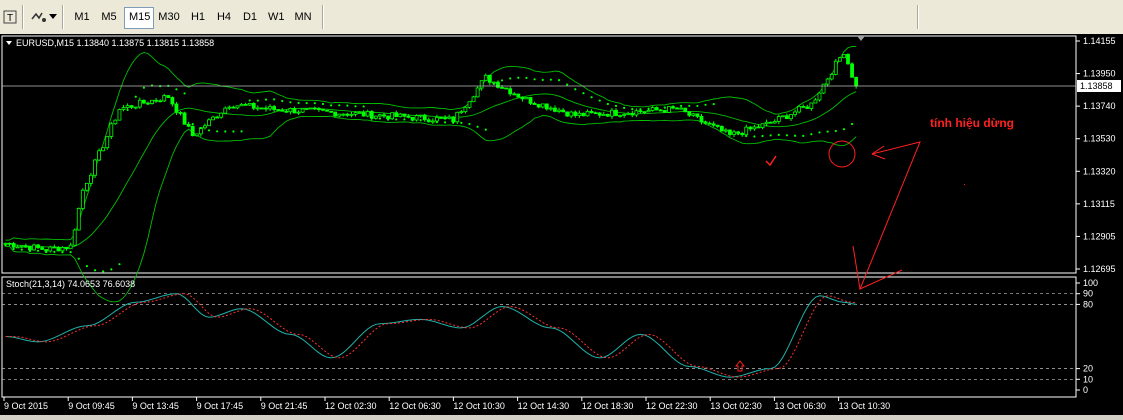 This screenshot has height=420, width=1123. What do you see at coordinates (82, 17) in the screenshot?
I see `timeframe-m1: M1` at bounding box center [82, 17].